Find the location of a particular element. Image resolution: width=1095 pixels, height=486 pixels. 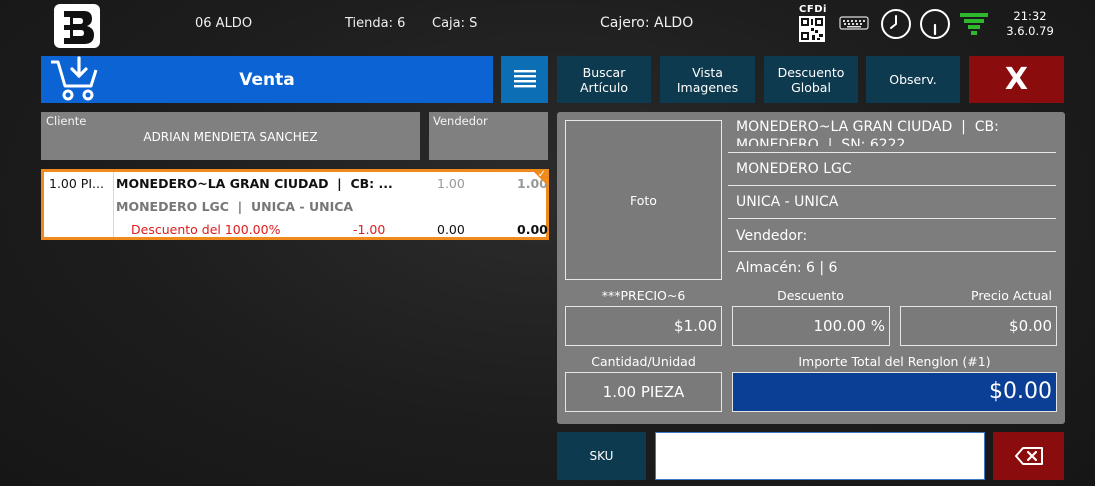

qr-code-icon is located at coordinates (812, 29).